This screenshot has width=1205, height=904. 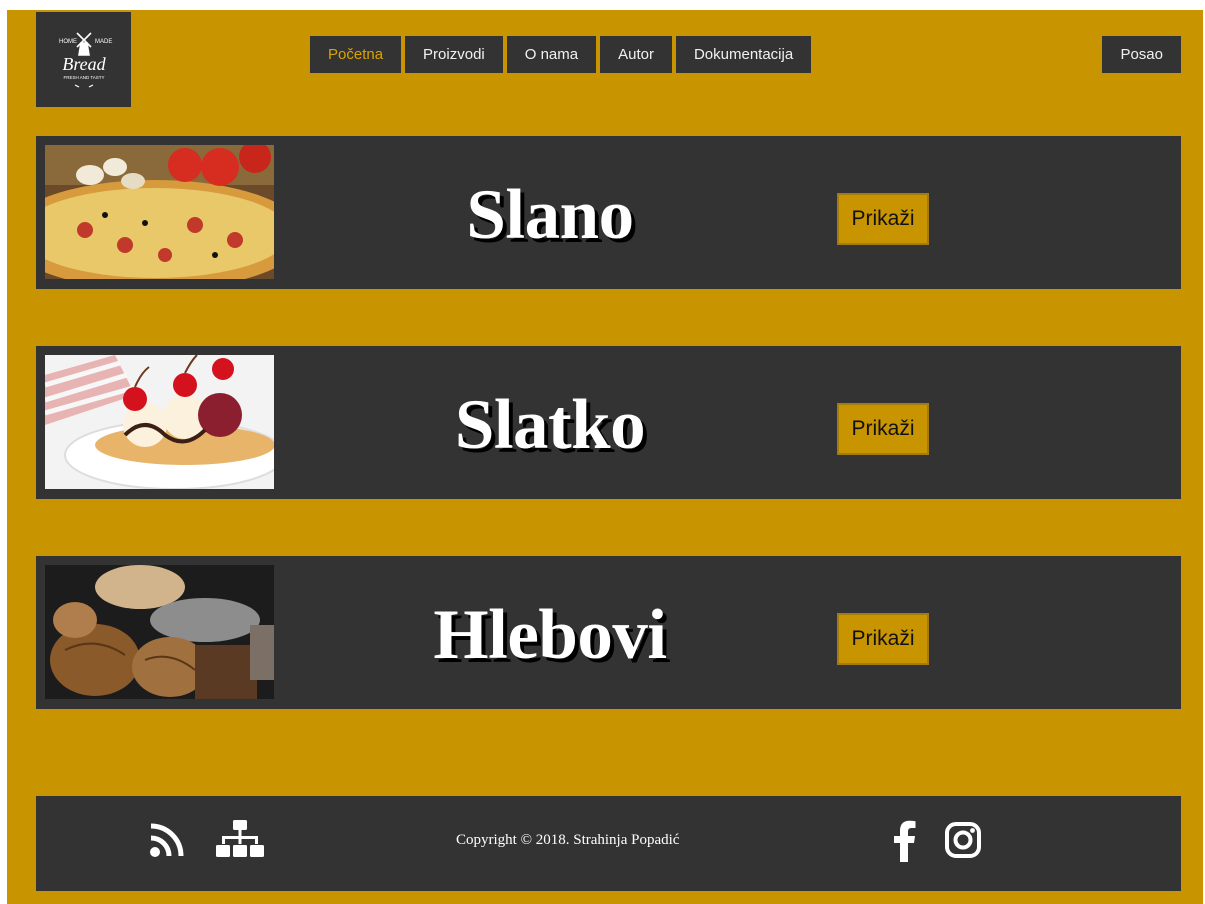 What do you see at coordinates (883, 219) in the screenshot?
I see `show-slano-button: Prikaži` at bounding box center [883, 219].